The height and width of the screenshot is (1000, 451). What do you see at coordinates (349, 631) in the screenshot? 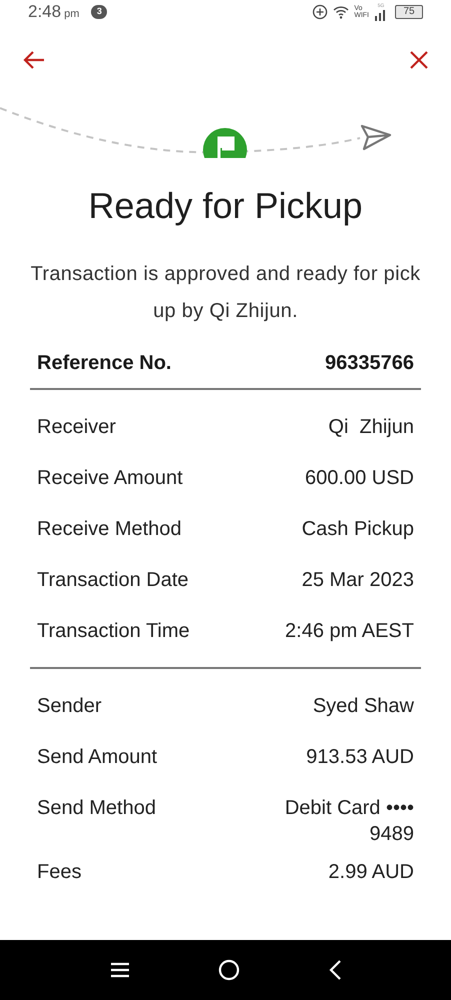
I see `detail-value: 2:46 pm AEST` at bounding box center [349, 631].